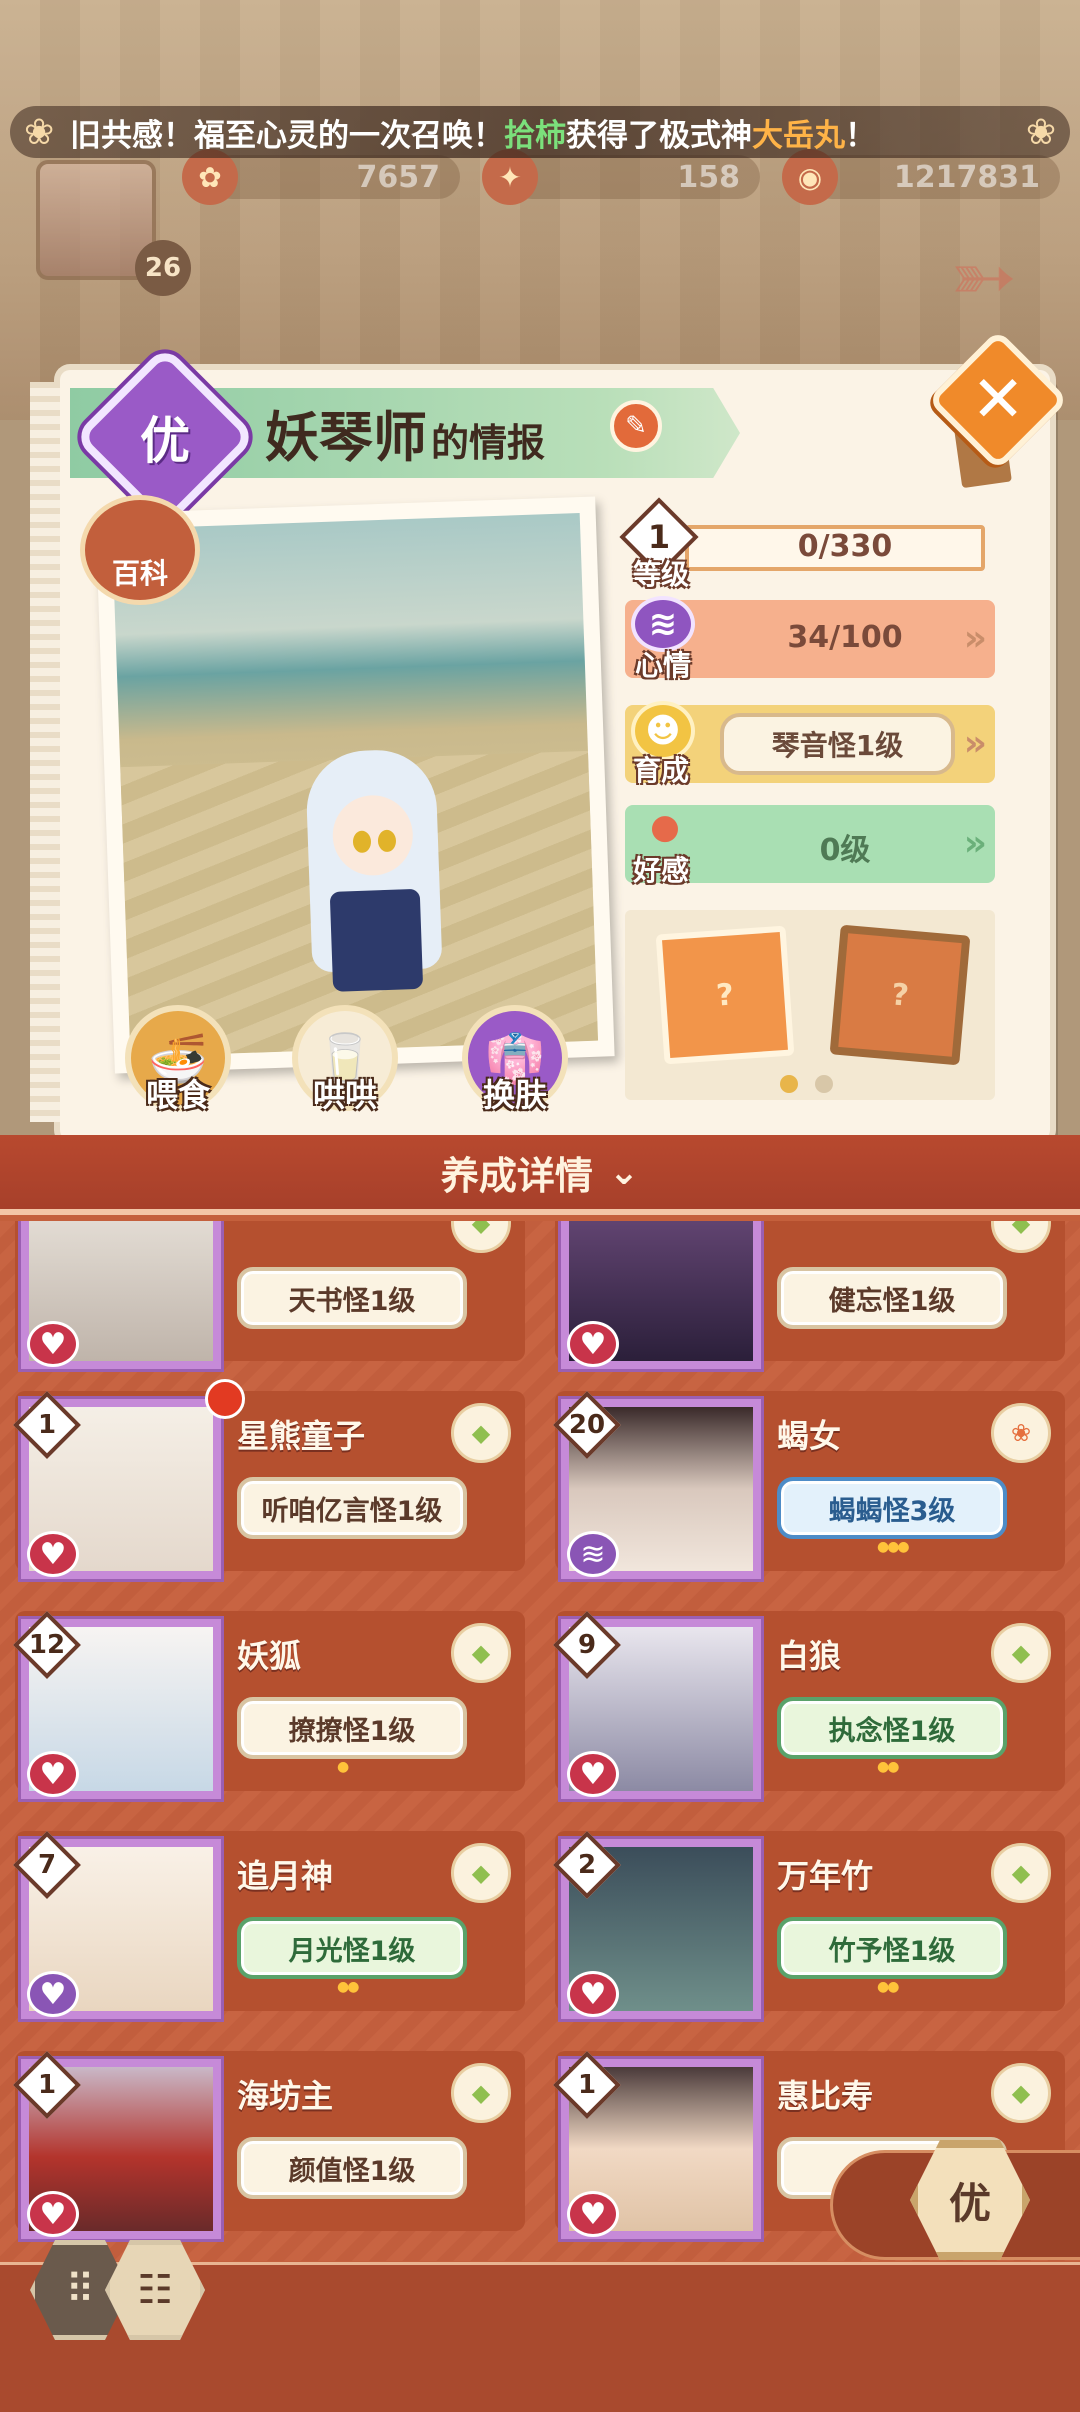  I want to click on shikigami-name: 惠比寿, so click(825, 2096).